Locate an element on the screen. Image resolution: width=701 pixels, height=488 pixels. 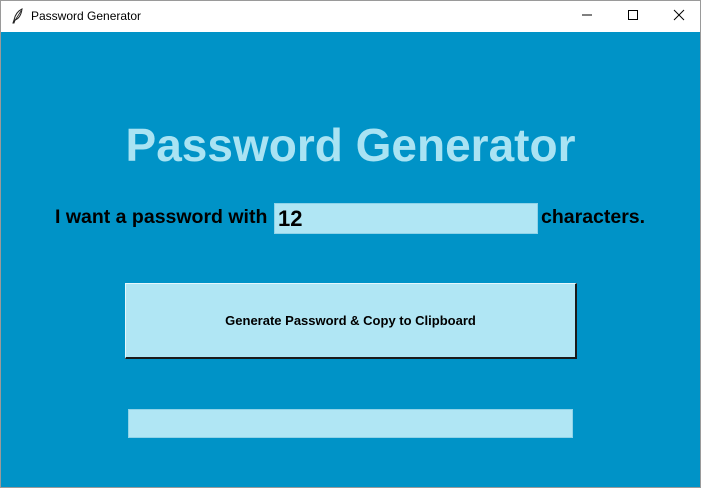
generate-button-label: Generate Password & Copy to Clipboard is located at coordinates (350, 320).